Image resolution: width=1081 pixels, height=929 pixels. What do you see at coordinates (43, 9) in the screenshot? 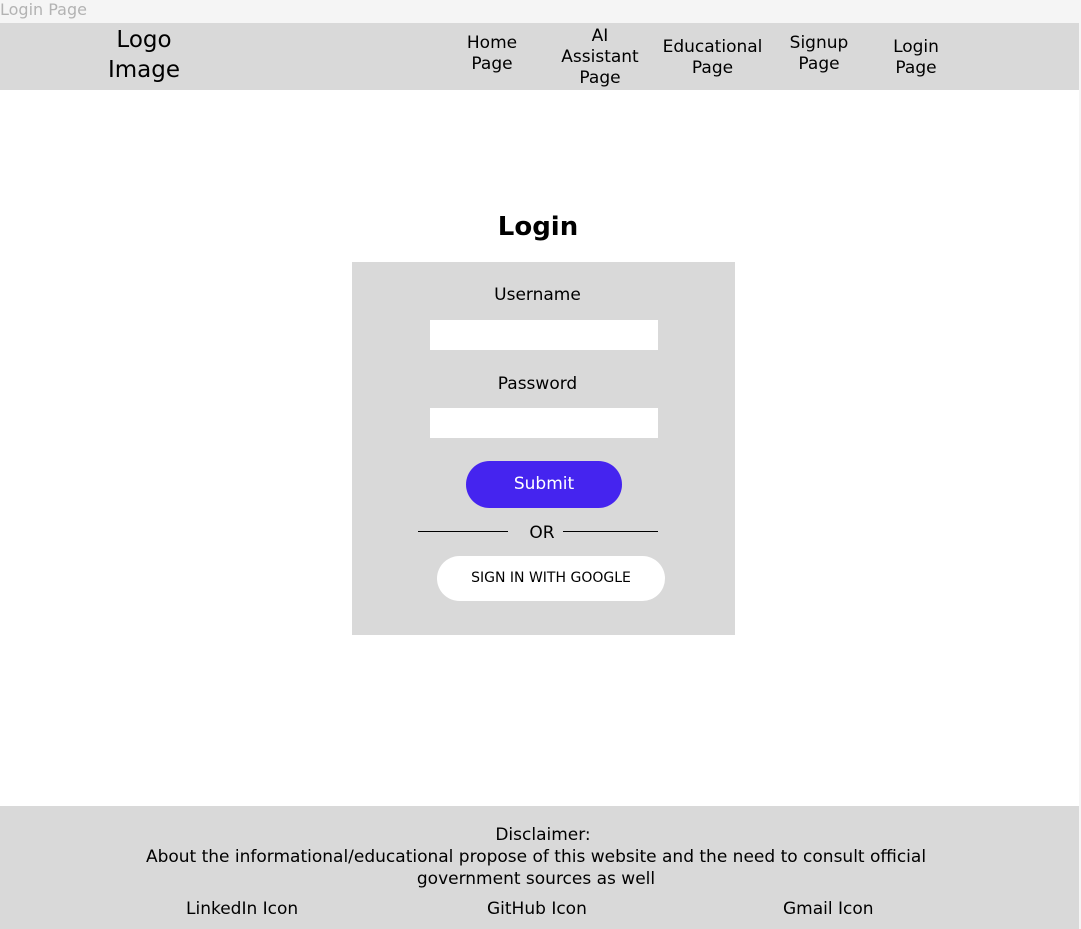
I see `frame-label: Login Page` at bounding box center [43, 9].